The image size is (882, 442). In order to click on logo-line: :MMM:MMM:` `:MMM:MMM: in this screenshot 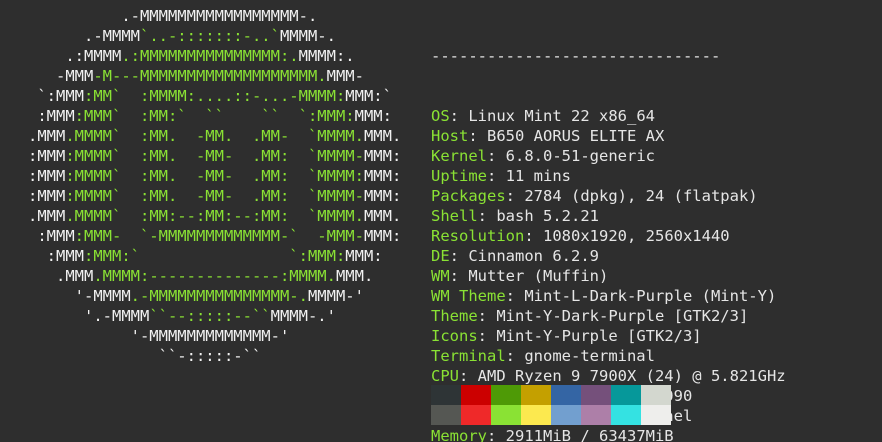, I will do `click(200, 256)`.